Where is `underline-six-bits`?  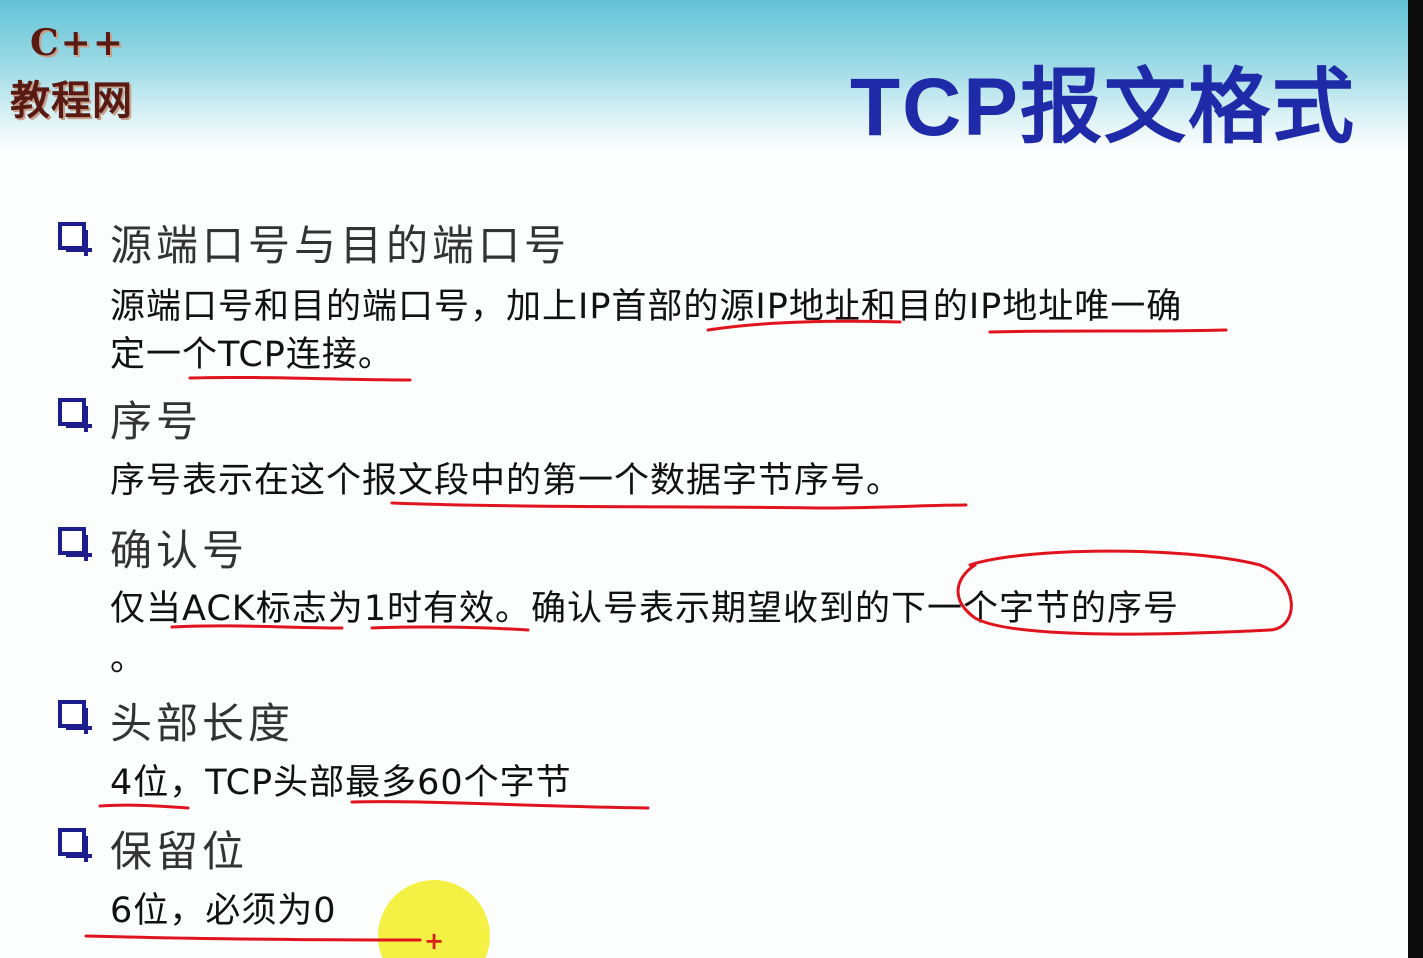
underline-six-bits is located at coordinates (253, 938).